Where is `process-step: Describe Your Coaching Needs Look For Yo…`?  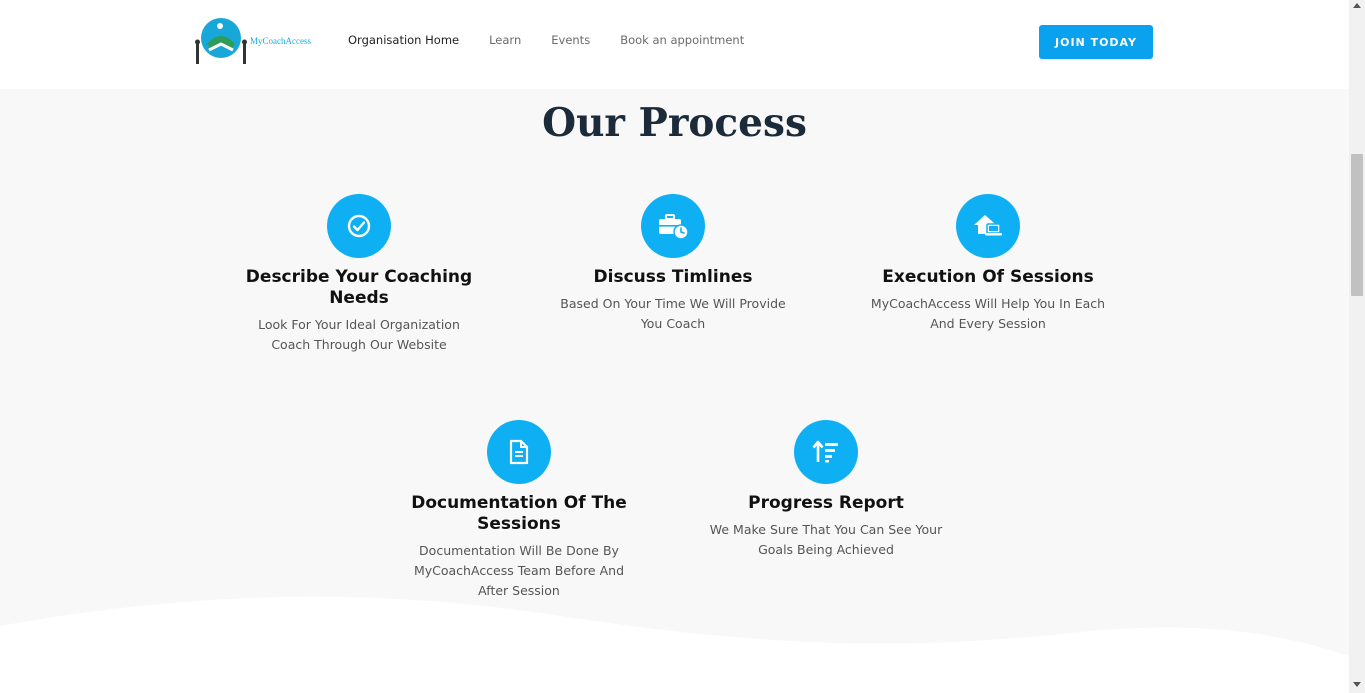 process-step: Describe Your Coaching Needs Look For Yo… is located at coordinates (359, 274).